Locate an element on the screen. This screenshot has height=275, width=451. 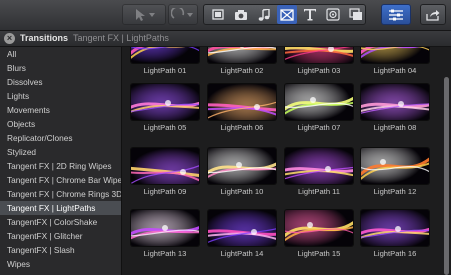
transition-item: LightPath 12 is located at coordinates (395, 172).